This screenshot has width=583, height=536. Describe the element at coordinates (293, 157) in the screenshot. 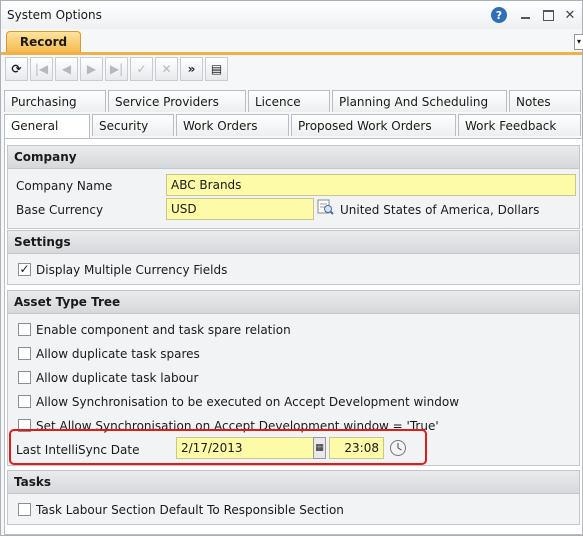

I see `company-section-header: Company` at that location.